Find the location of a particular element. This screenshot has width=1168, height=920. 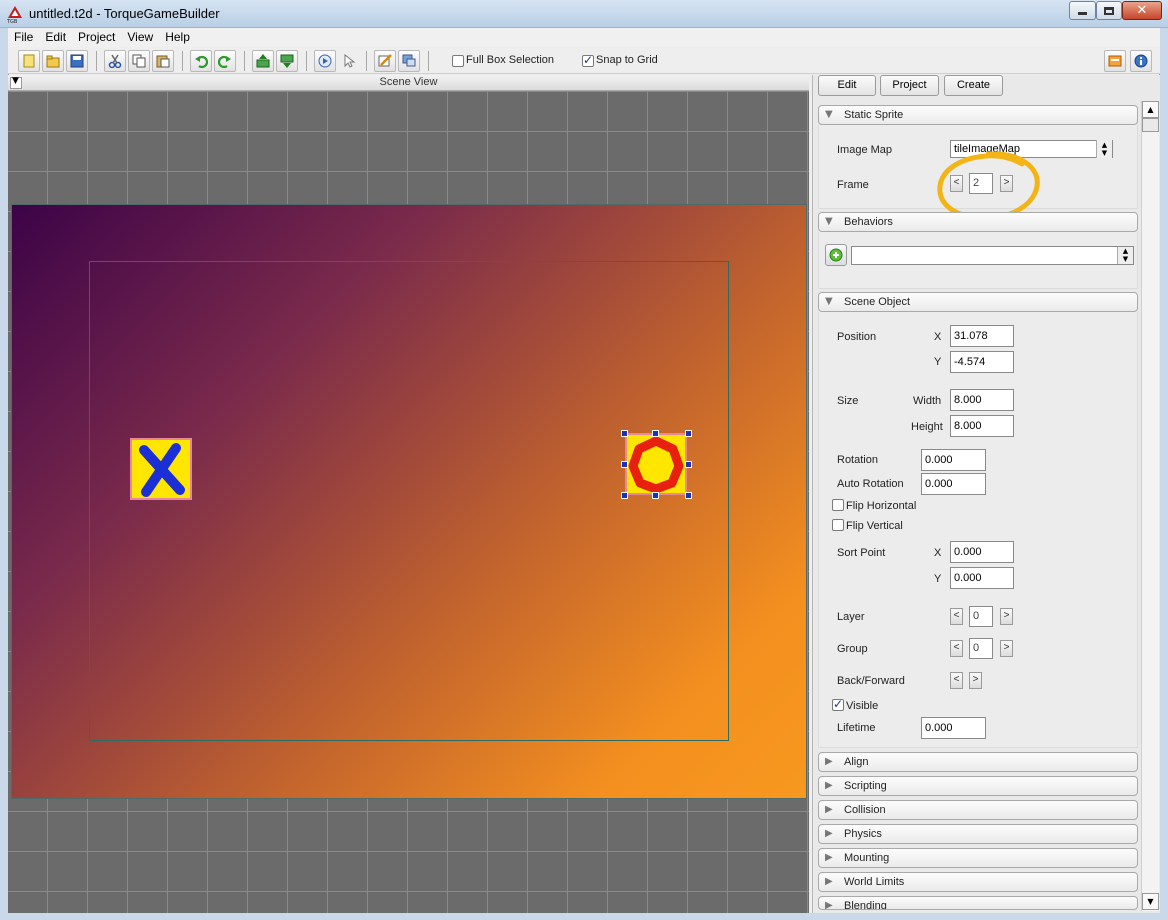

rotation-input: 0.000 is located at coordinates (953, 460).